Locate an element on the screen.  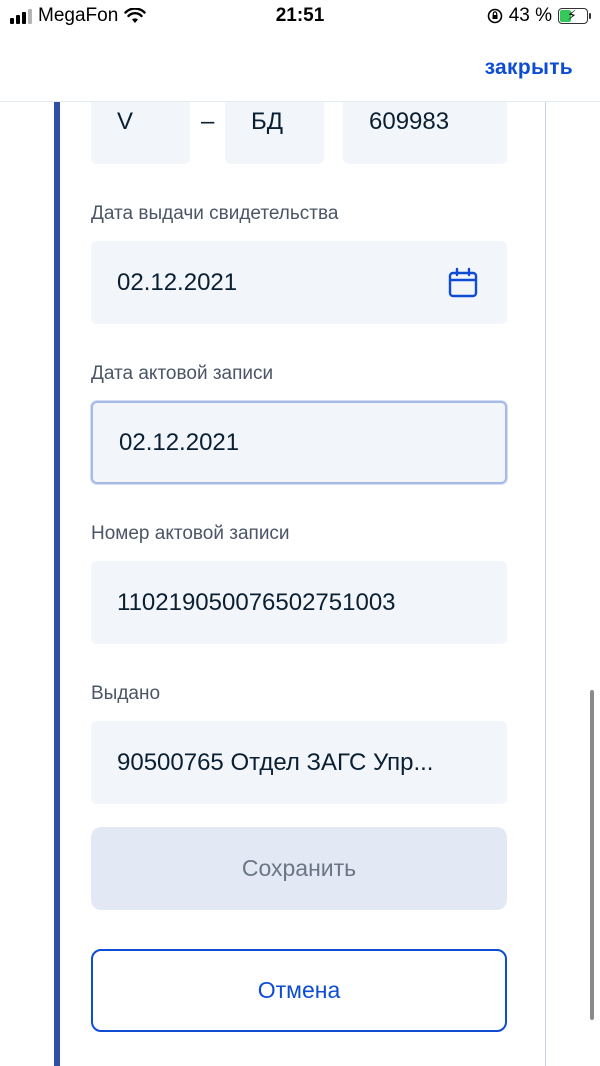
cancel-button: Отмена is located at coordinates (299, 990).